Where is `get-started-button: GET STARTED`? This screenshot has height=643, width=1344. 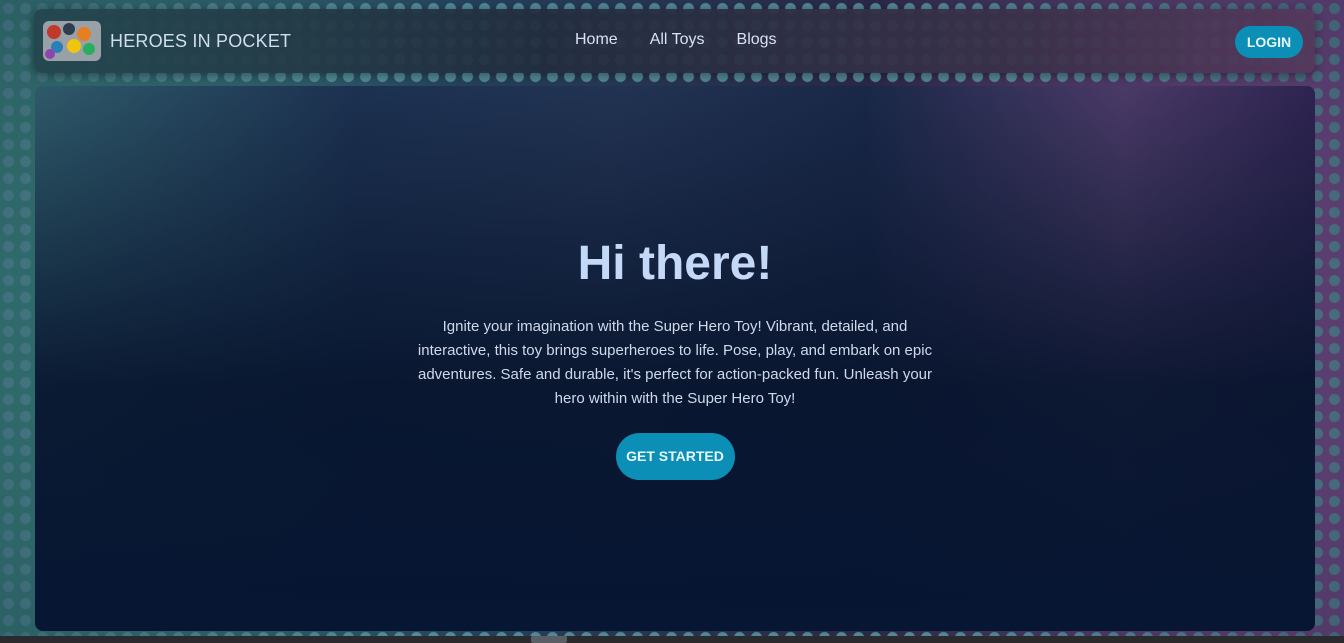
get-started-button: GET STARTED is located at coordinates (675, 456).